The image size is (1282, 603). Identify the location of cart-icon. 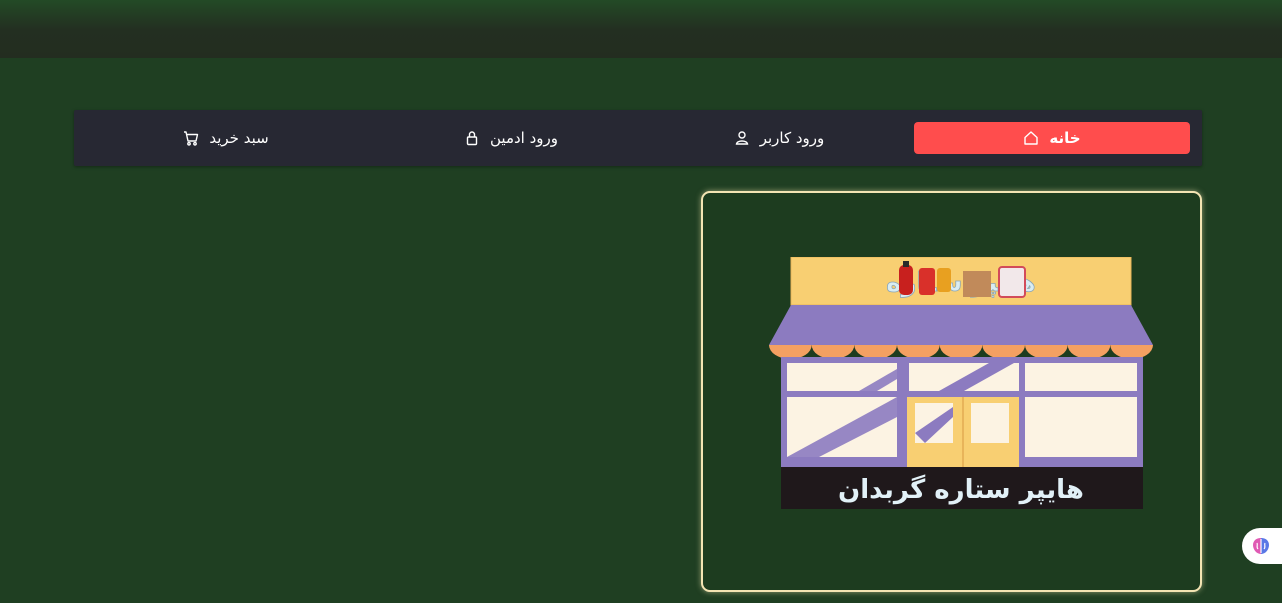
(191, 138).